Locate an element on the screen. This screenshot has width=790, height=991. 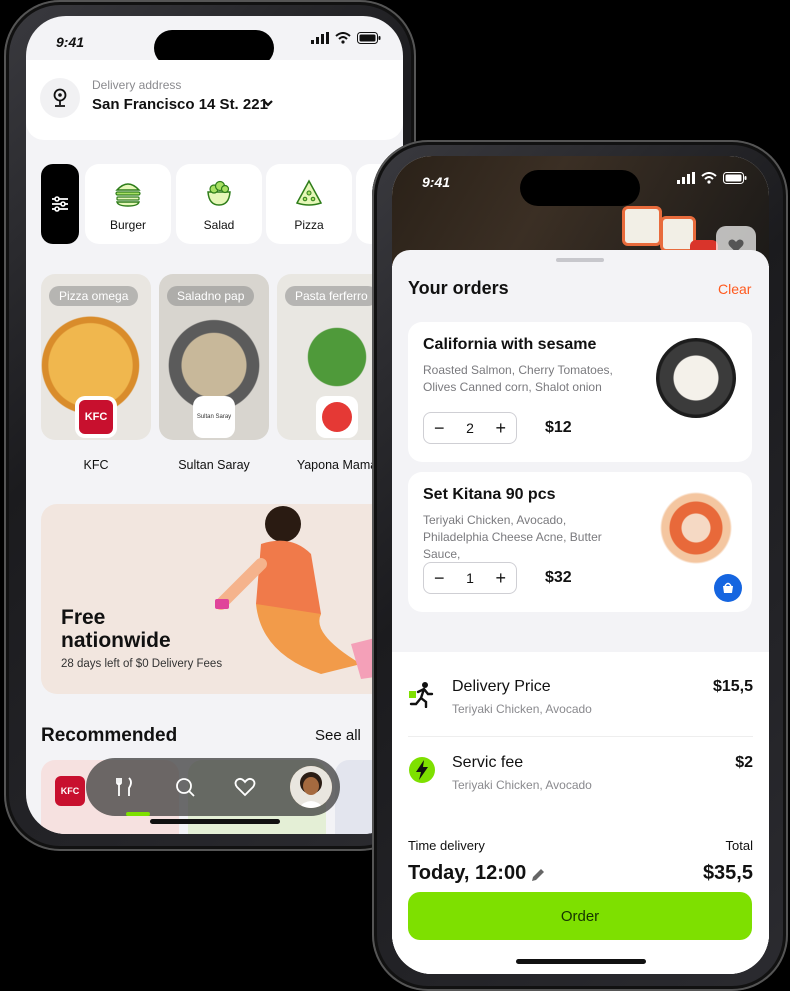
orders-title: Your orders is located at coordinates (458, 288).